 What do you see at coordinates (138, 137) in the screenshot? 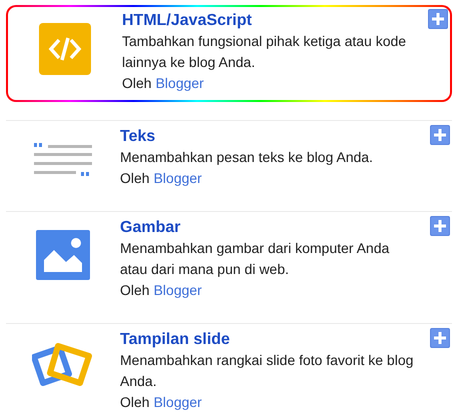
I see `gadget-title: Teks` at bounding box center [138, 137].